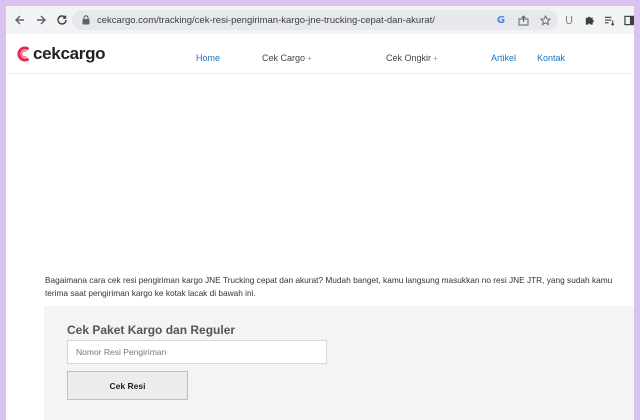 The width and height of the screenshot is (640, 420). I want to click on sidebar-icon, so click(628, 20).